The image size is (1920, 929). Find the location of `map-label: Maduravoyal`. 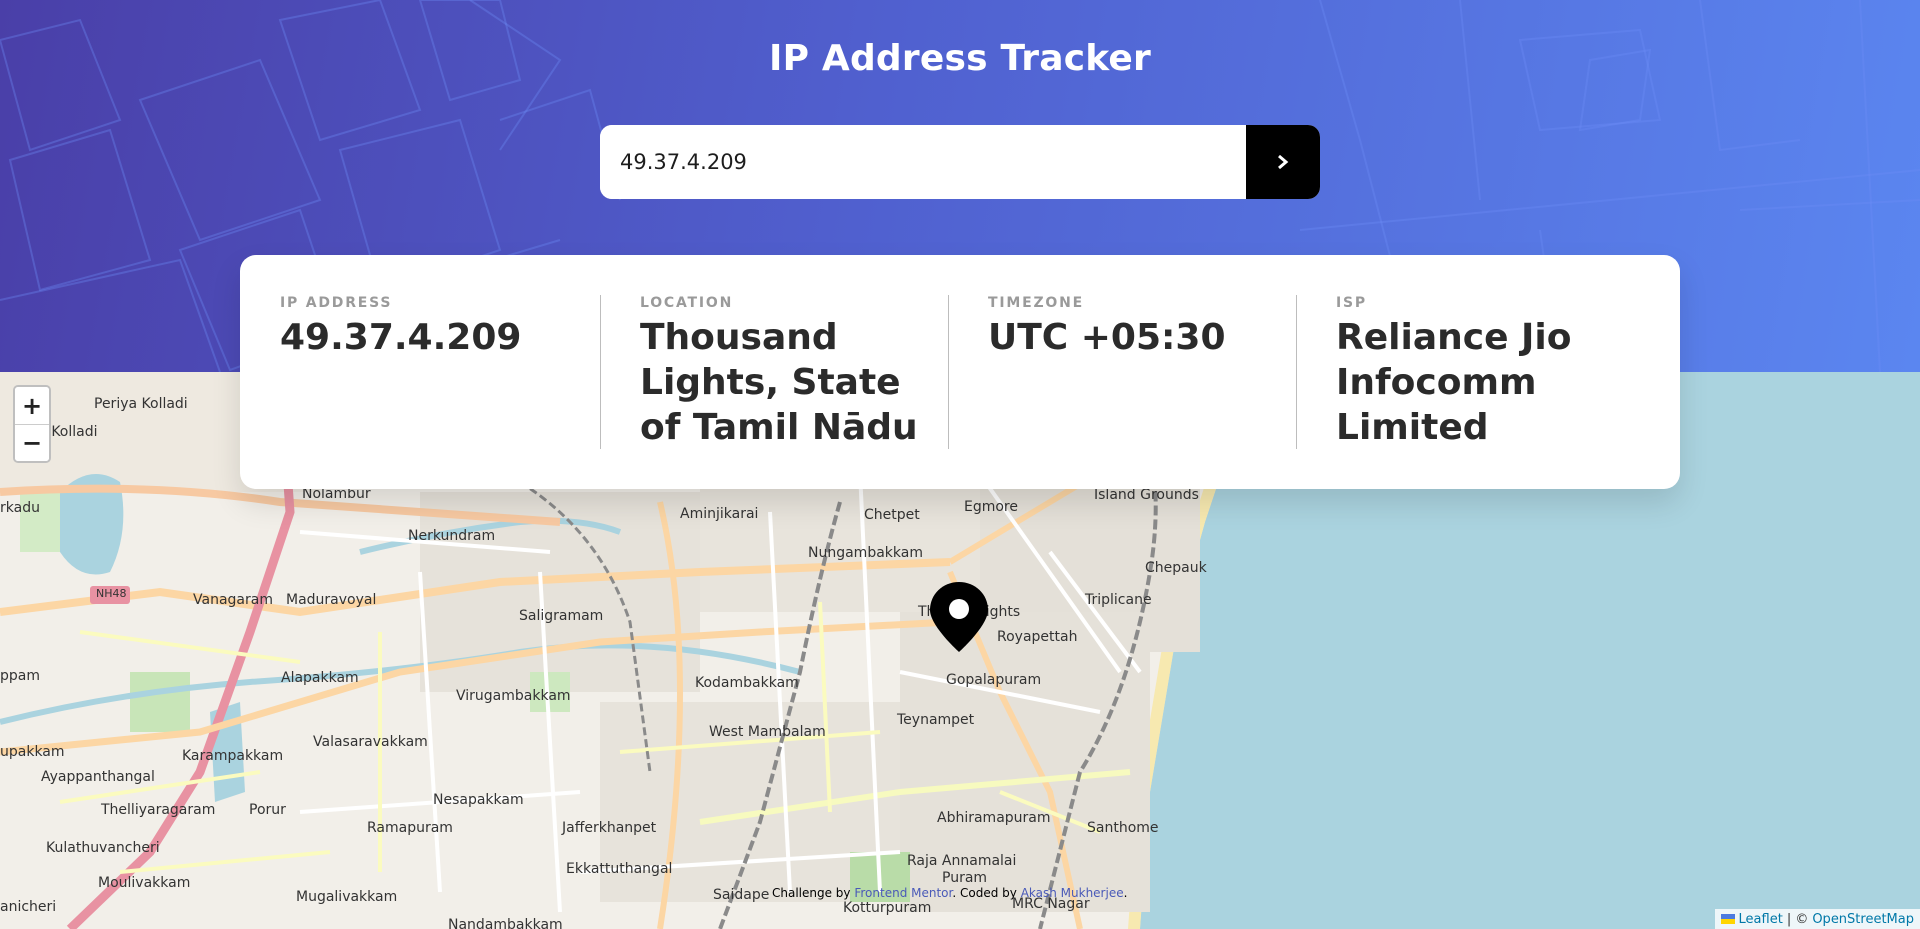

map-label: Maduravoyal is located at coordinates (331, 600).